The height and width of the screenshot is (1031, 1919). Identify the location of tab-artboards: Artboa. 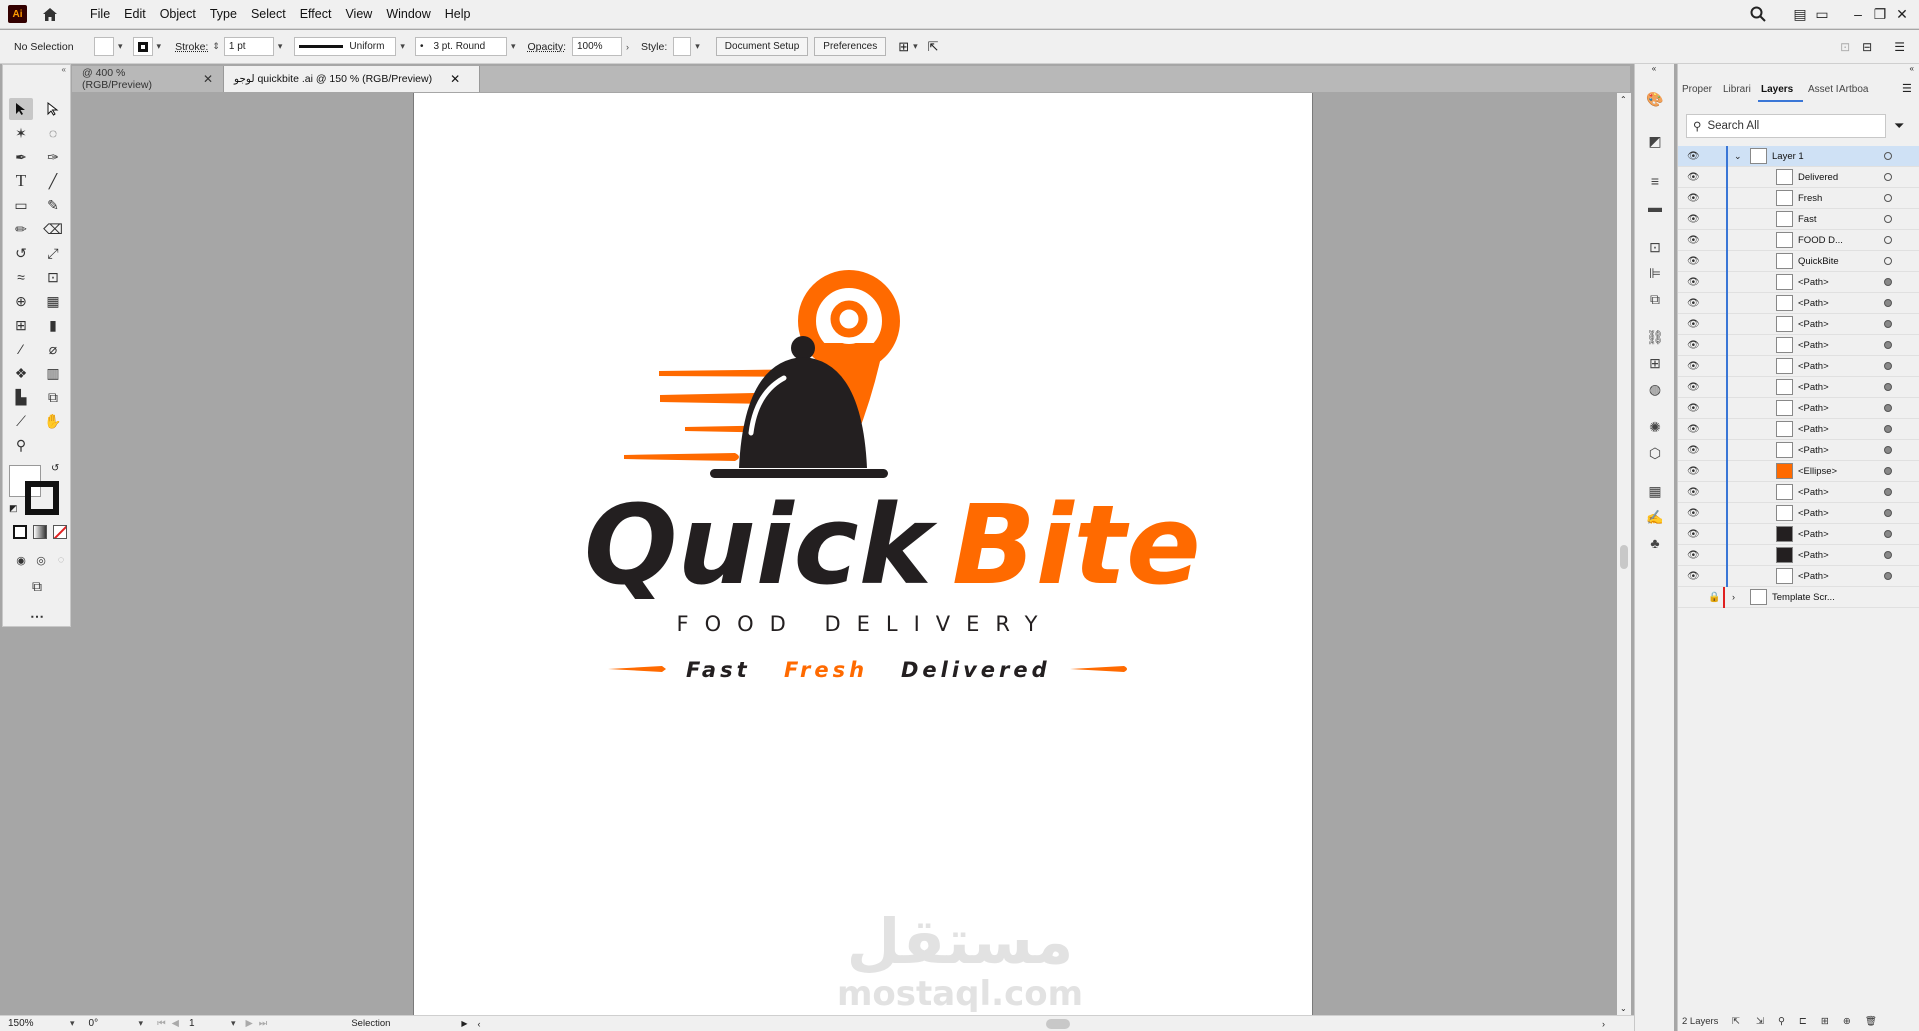
(1853, 89).